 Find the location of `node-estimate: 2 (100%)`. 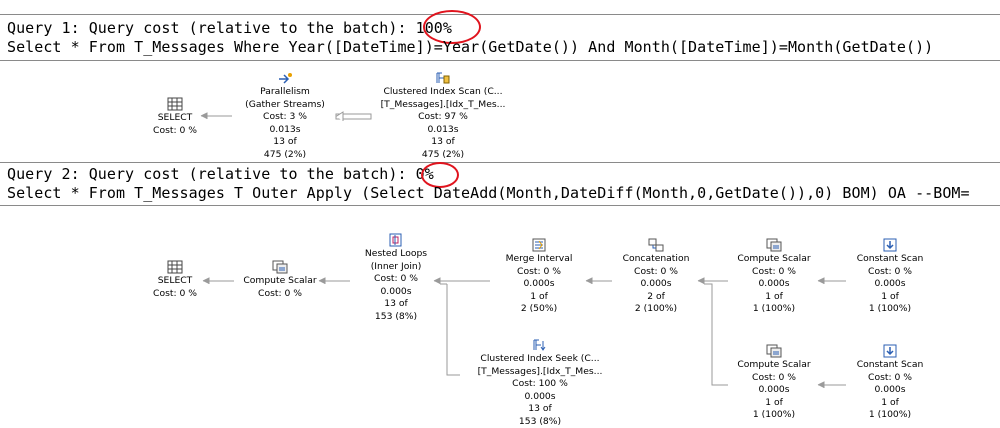

node-estimate: 2 (100%) is located at coordinates (656, 308).